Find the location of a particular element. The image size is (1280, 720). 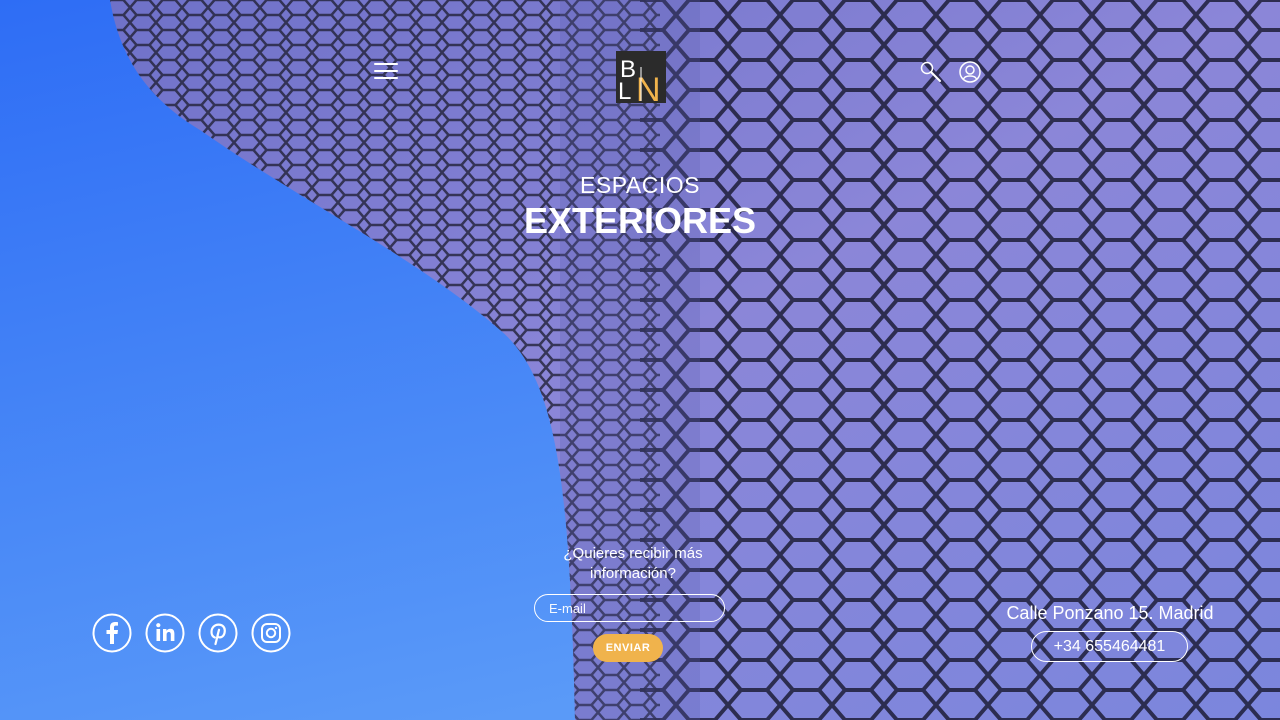

pinterest-icon is located at coordinates (218, 633).